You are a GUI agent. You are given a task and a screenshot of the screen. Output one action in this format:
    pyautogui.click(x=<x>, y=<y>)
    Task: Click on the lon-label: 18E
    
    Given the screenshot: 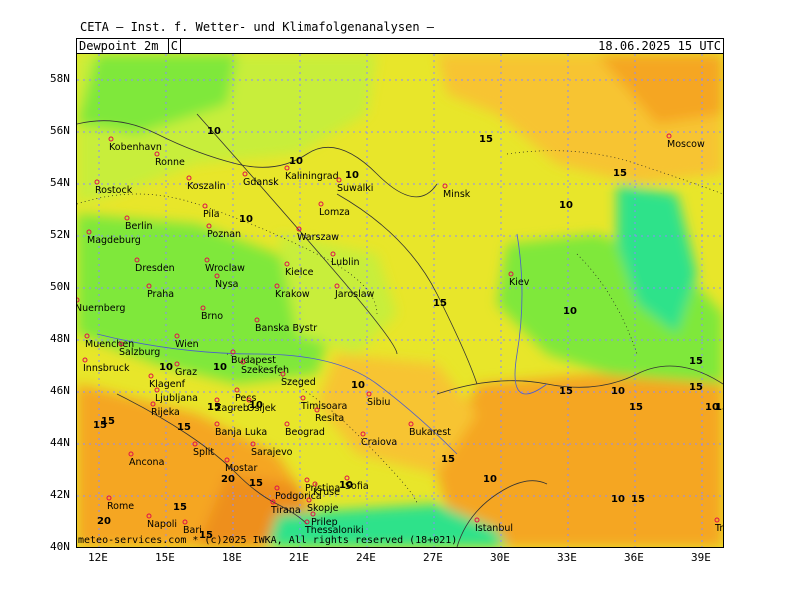 What is the action you would take?
    pyautogui.click(x=232, y=557)
    